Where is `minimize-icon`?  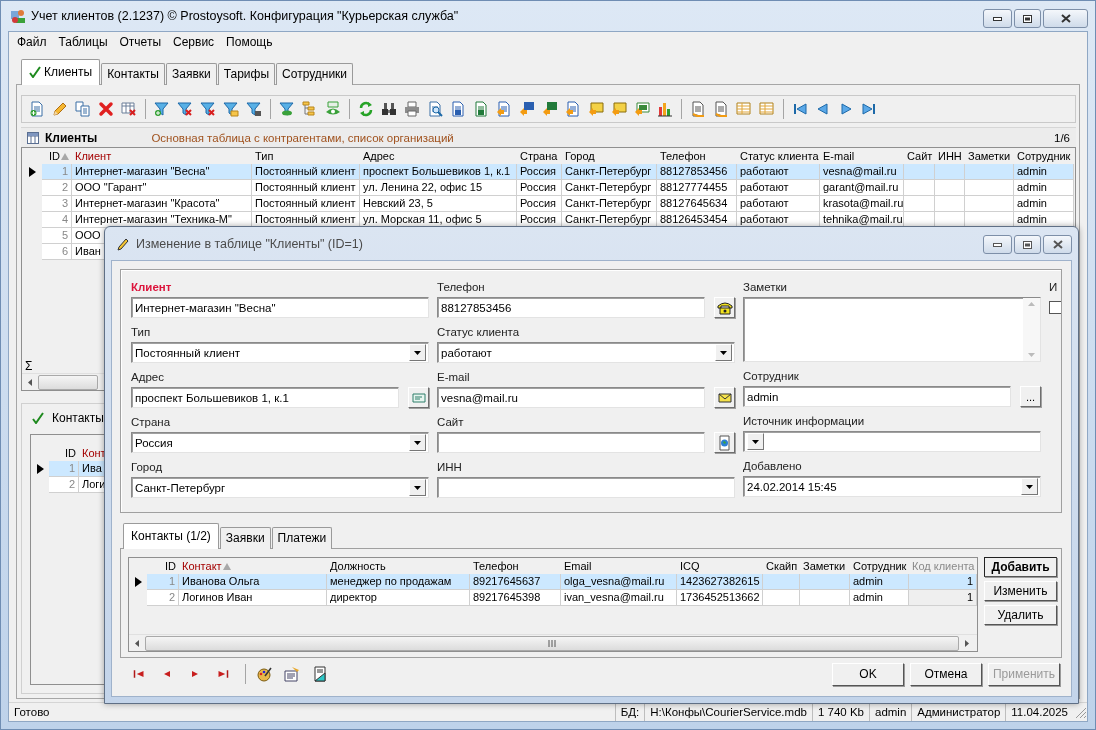
minimize-icon is located at coordinates (997, 18).